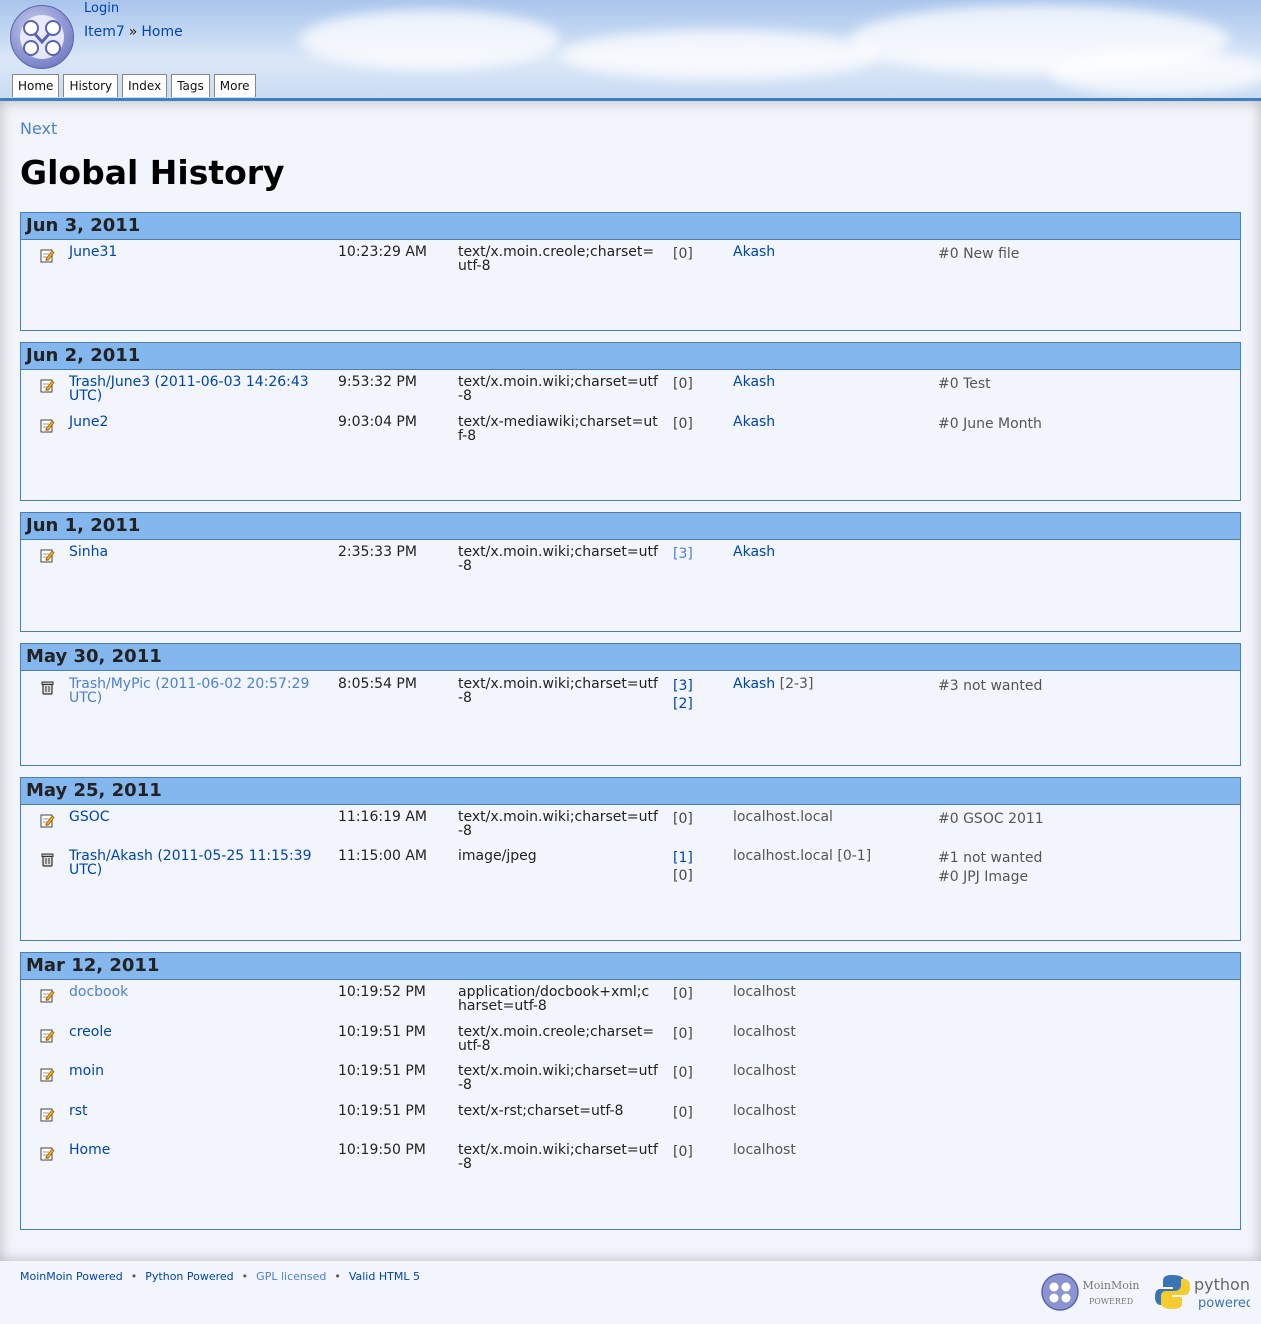 The height and width of the screenshot is (1324, 1261). What do you see at coordinates (234, 85) in the screenshot?
I see `tab-more: More` at bounding box center [234, 85].